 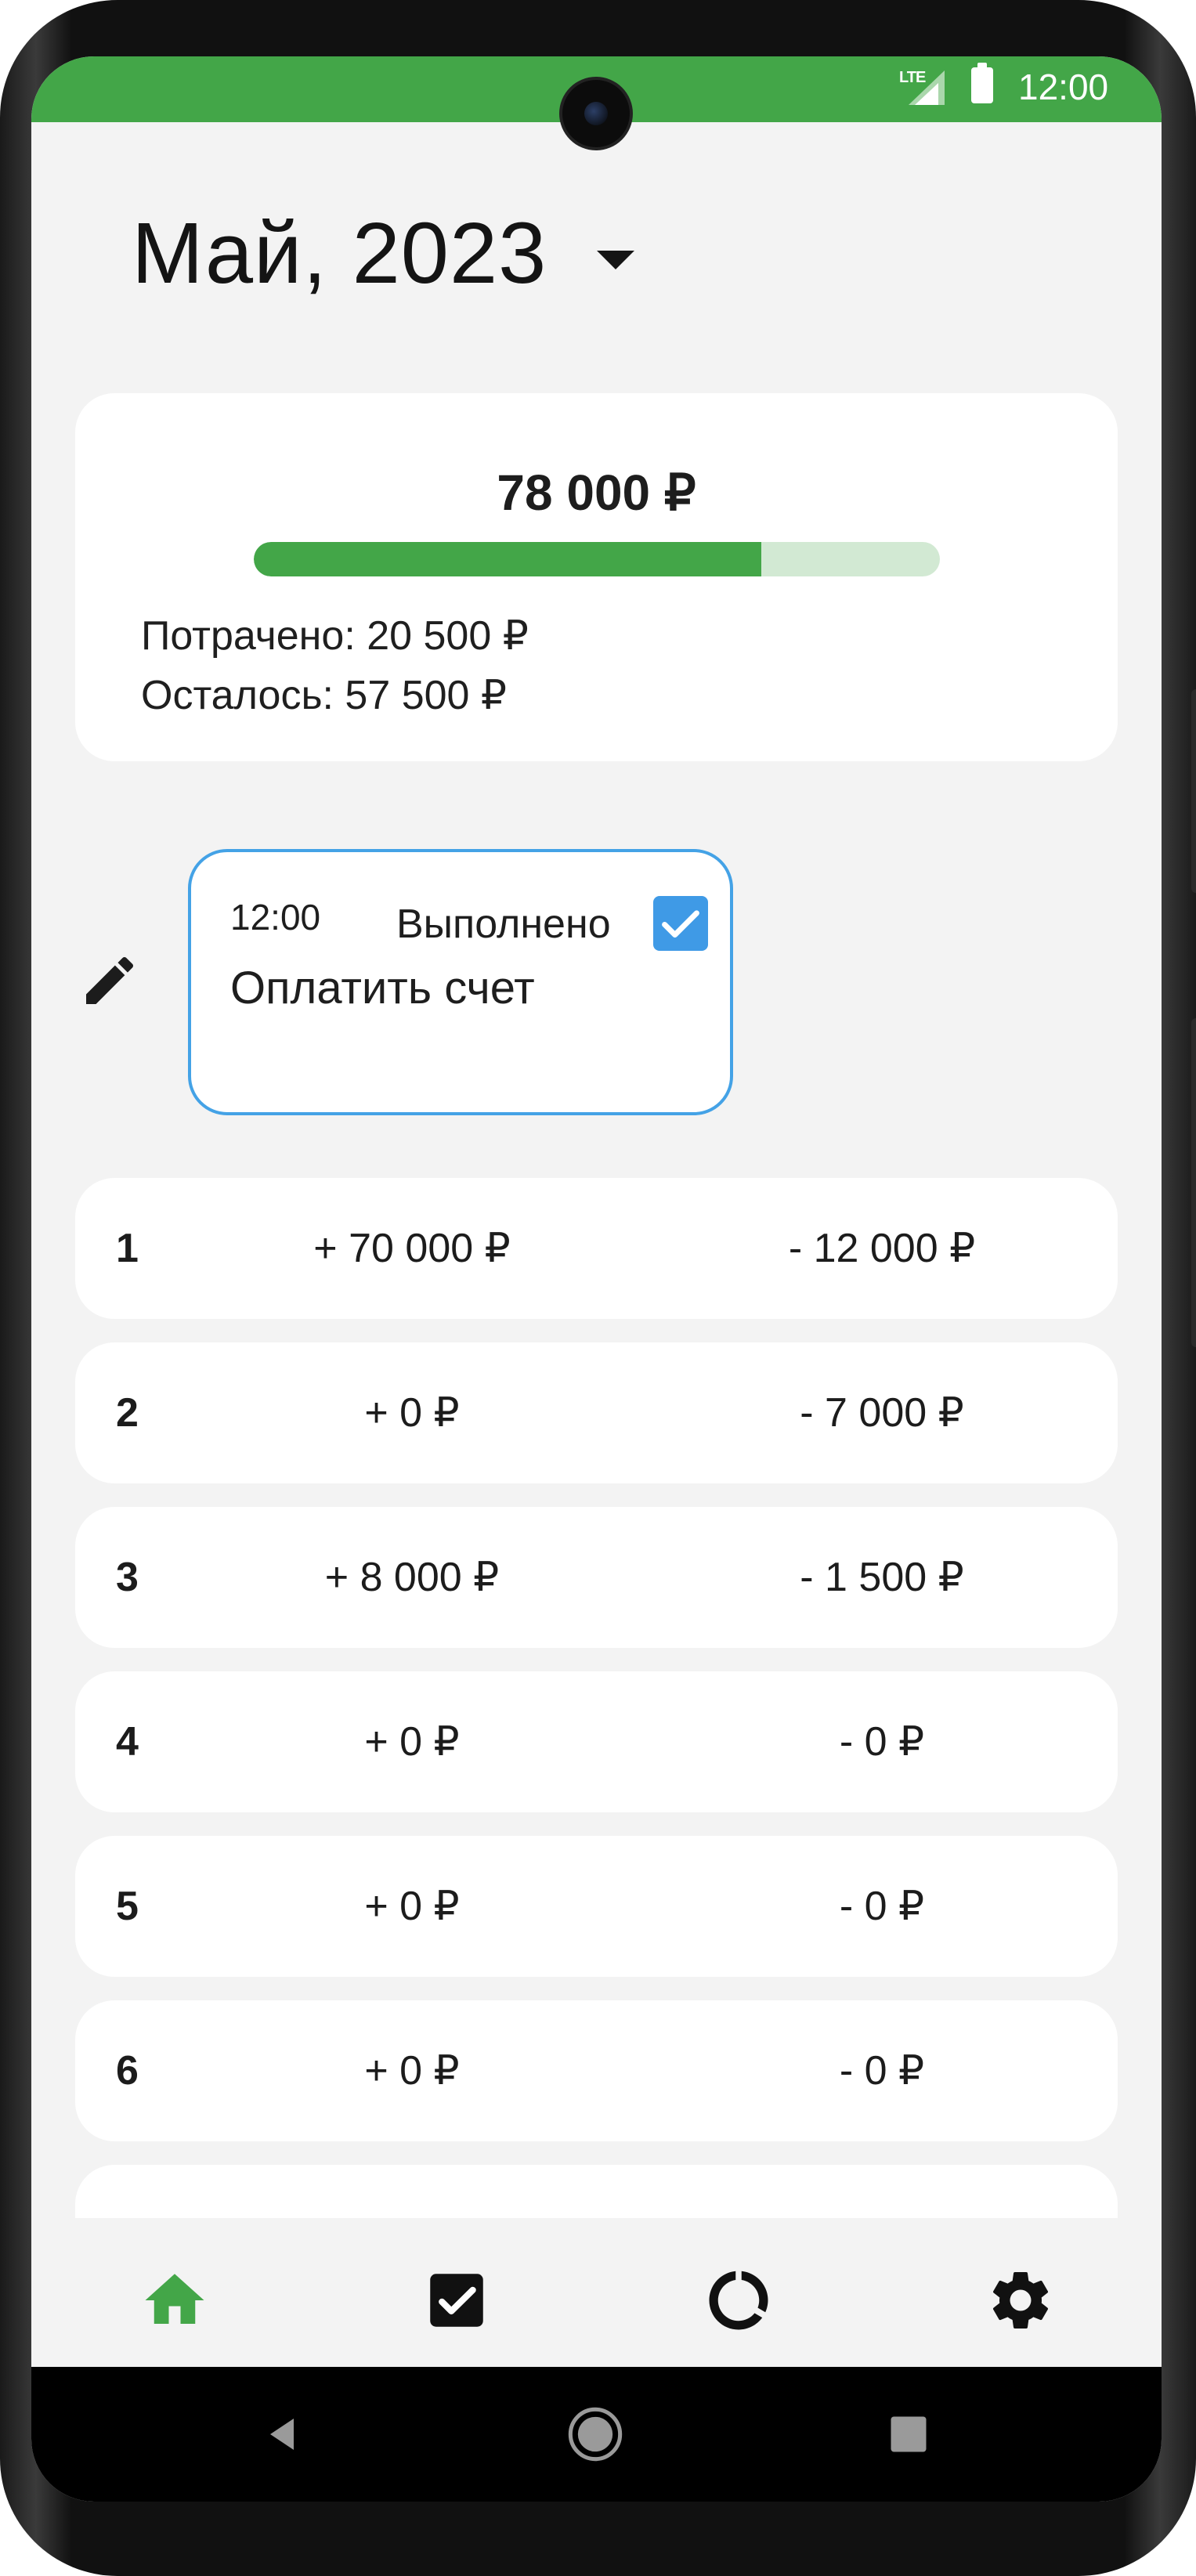 I want to click on task-title: Оплатить счет, so click(x=382, y=988).